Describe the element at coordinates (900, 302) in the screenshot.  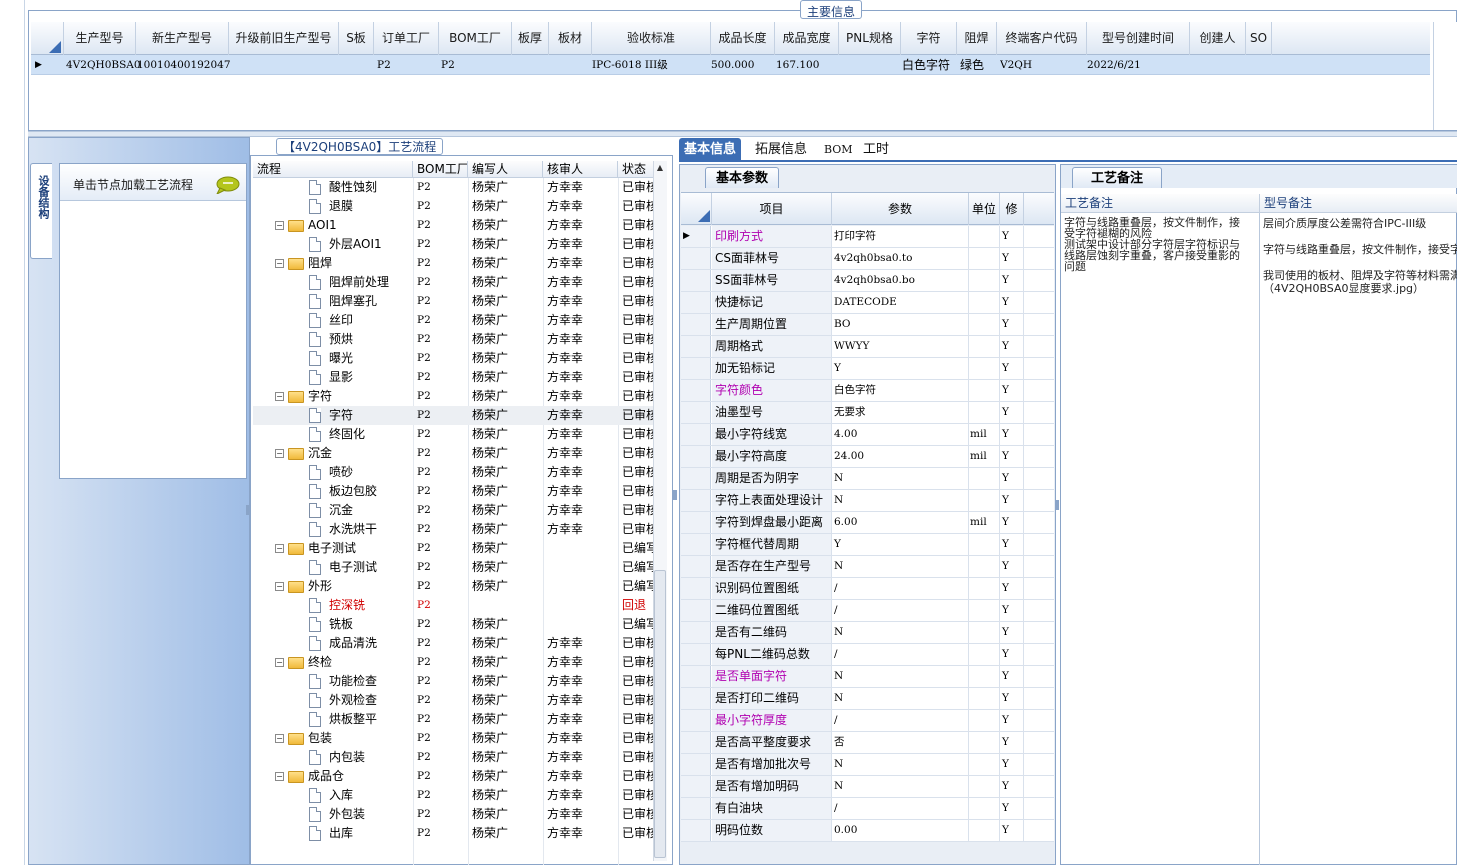
I see `param-value: DATECODE` at that location.